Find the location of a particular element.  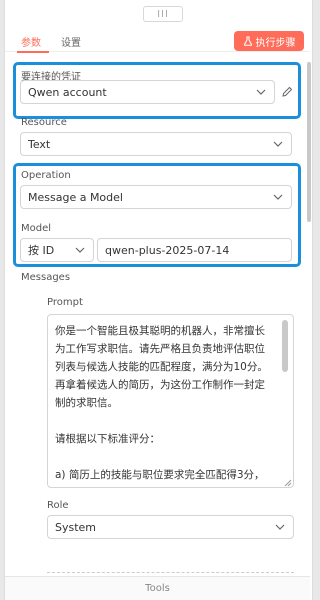

model-mode-value: 按 ID is located at coordinates (41, 250).